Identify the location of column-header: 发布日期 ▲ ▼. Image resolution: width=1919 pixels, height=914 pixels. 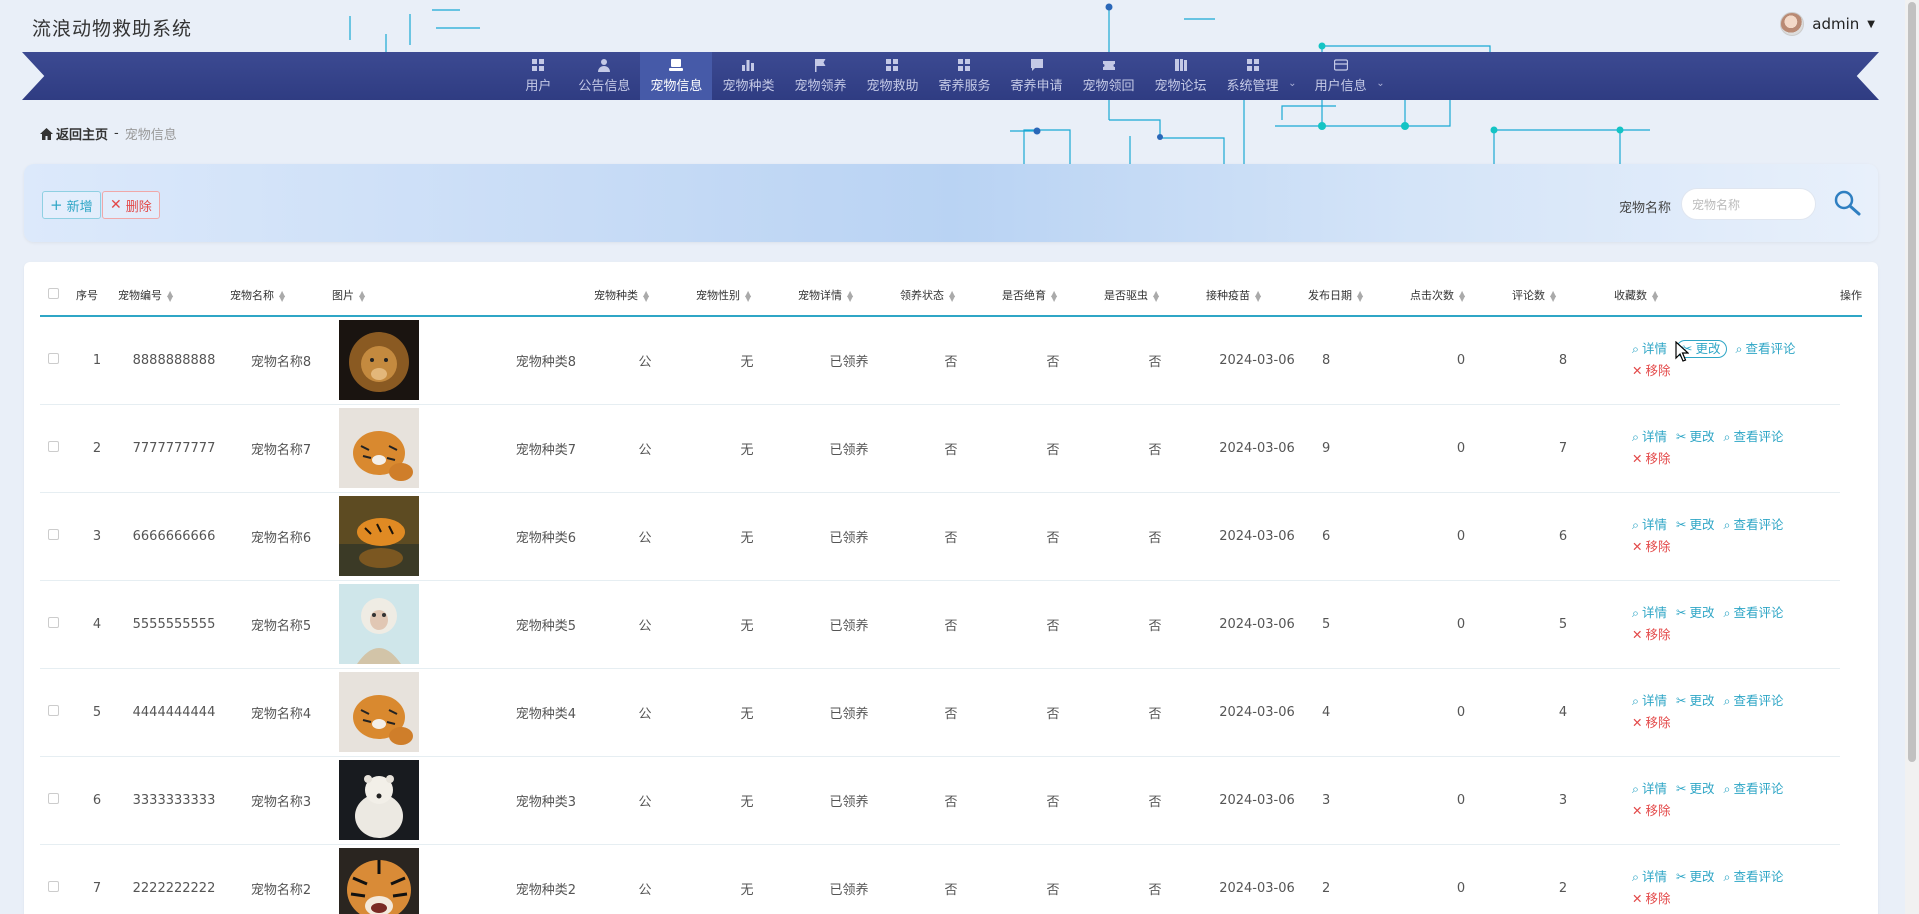
(1359, 295).